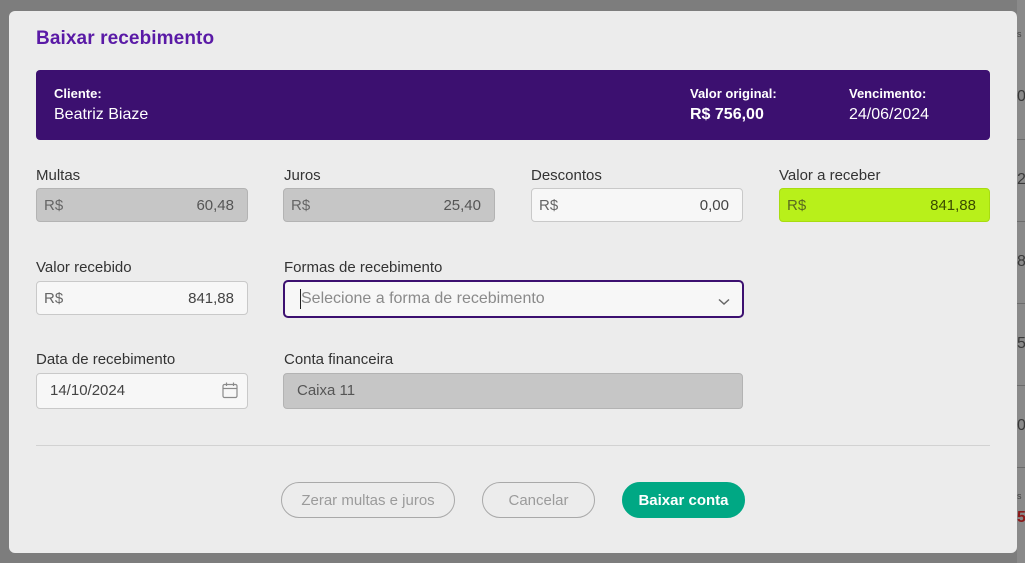 The height and width of the screenshot is (563, 1025). I want to click on amount-received-currency: R$, so click(54, 298).